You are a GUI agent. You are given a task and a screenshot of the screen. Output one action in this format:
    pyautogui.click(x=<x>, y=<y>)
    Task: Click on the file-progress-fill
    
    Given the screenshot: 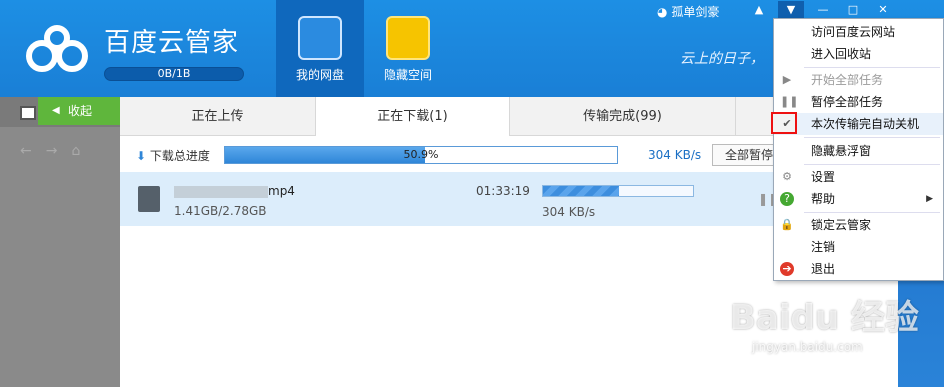 What is the action you would take?
    pyautogui.click(x=581, y=191)
    